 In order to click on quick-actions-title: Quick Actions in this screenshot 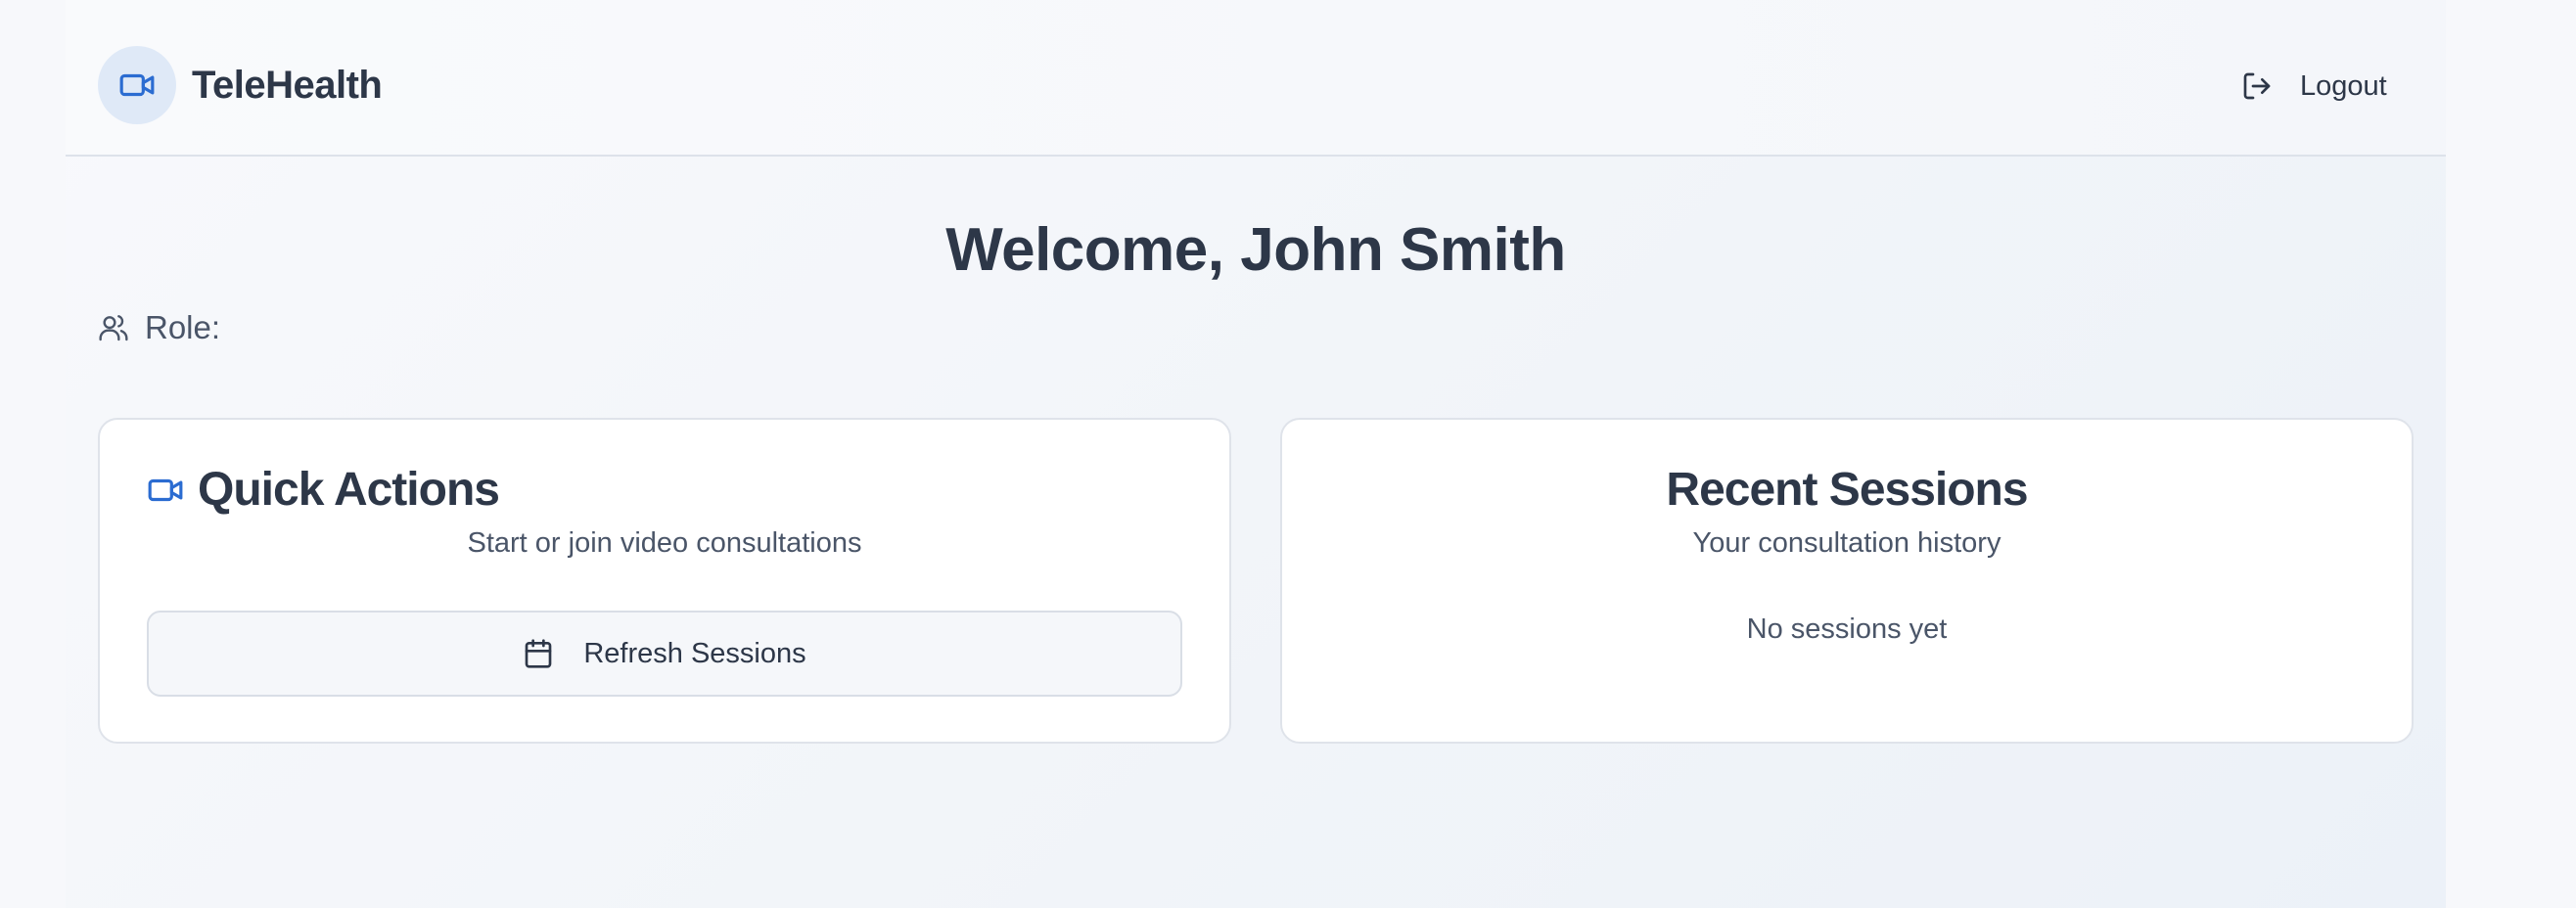, I will do `click(349, 490)`.